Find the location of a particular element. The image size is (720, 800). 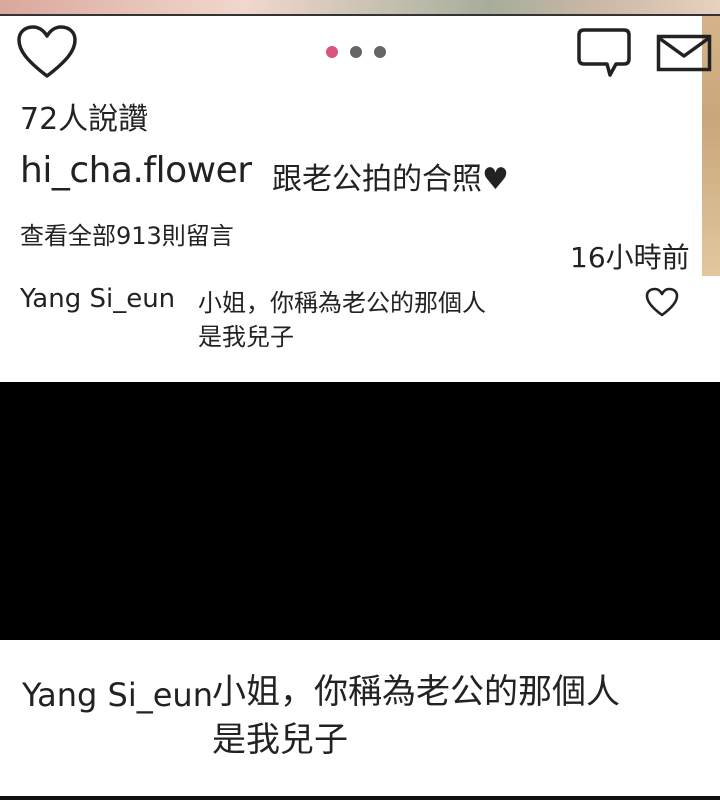

post-timestamp: 16小時前 is located at coordinates (630, 257).